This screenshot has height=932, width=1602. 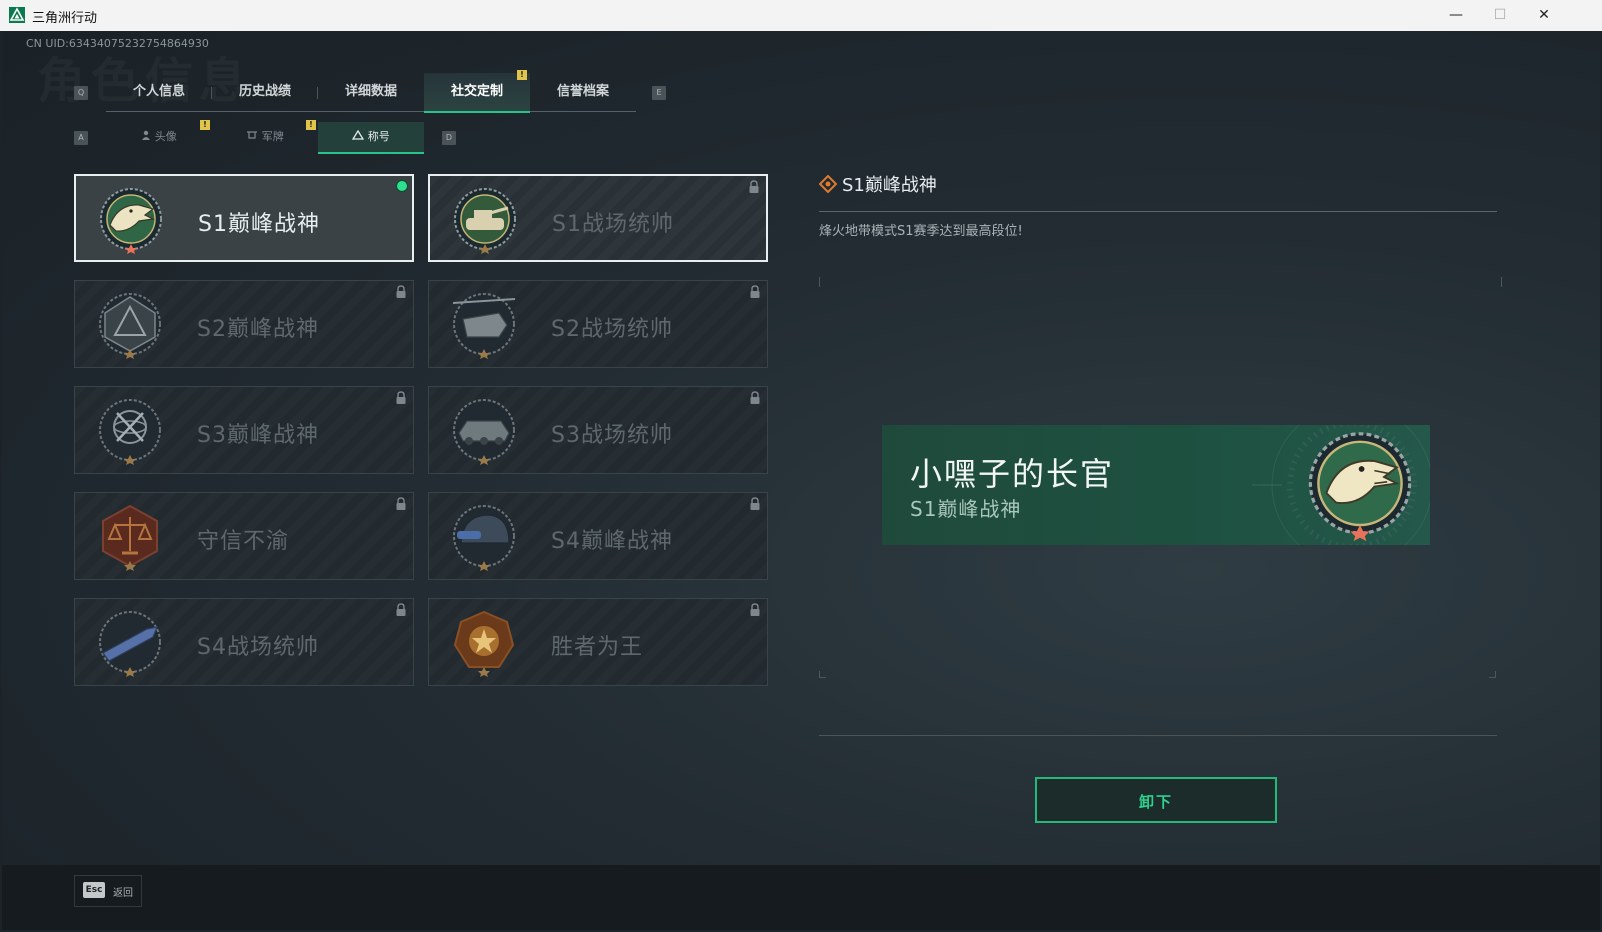 What do you see at coordinates (1456, 15) in the screenshot?
I see `minimize-button: —` at bounding box center [1456, 15].